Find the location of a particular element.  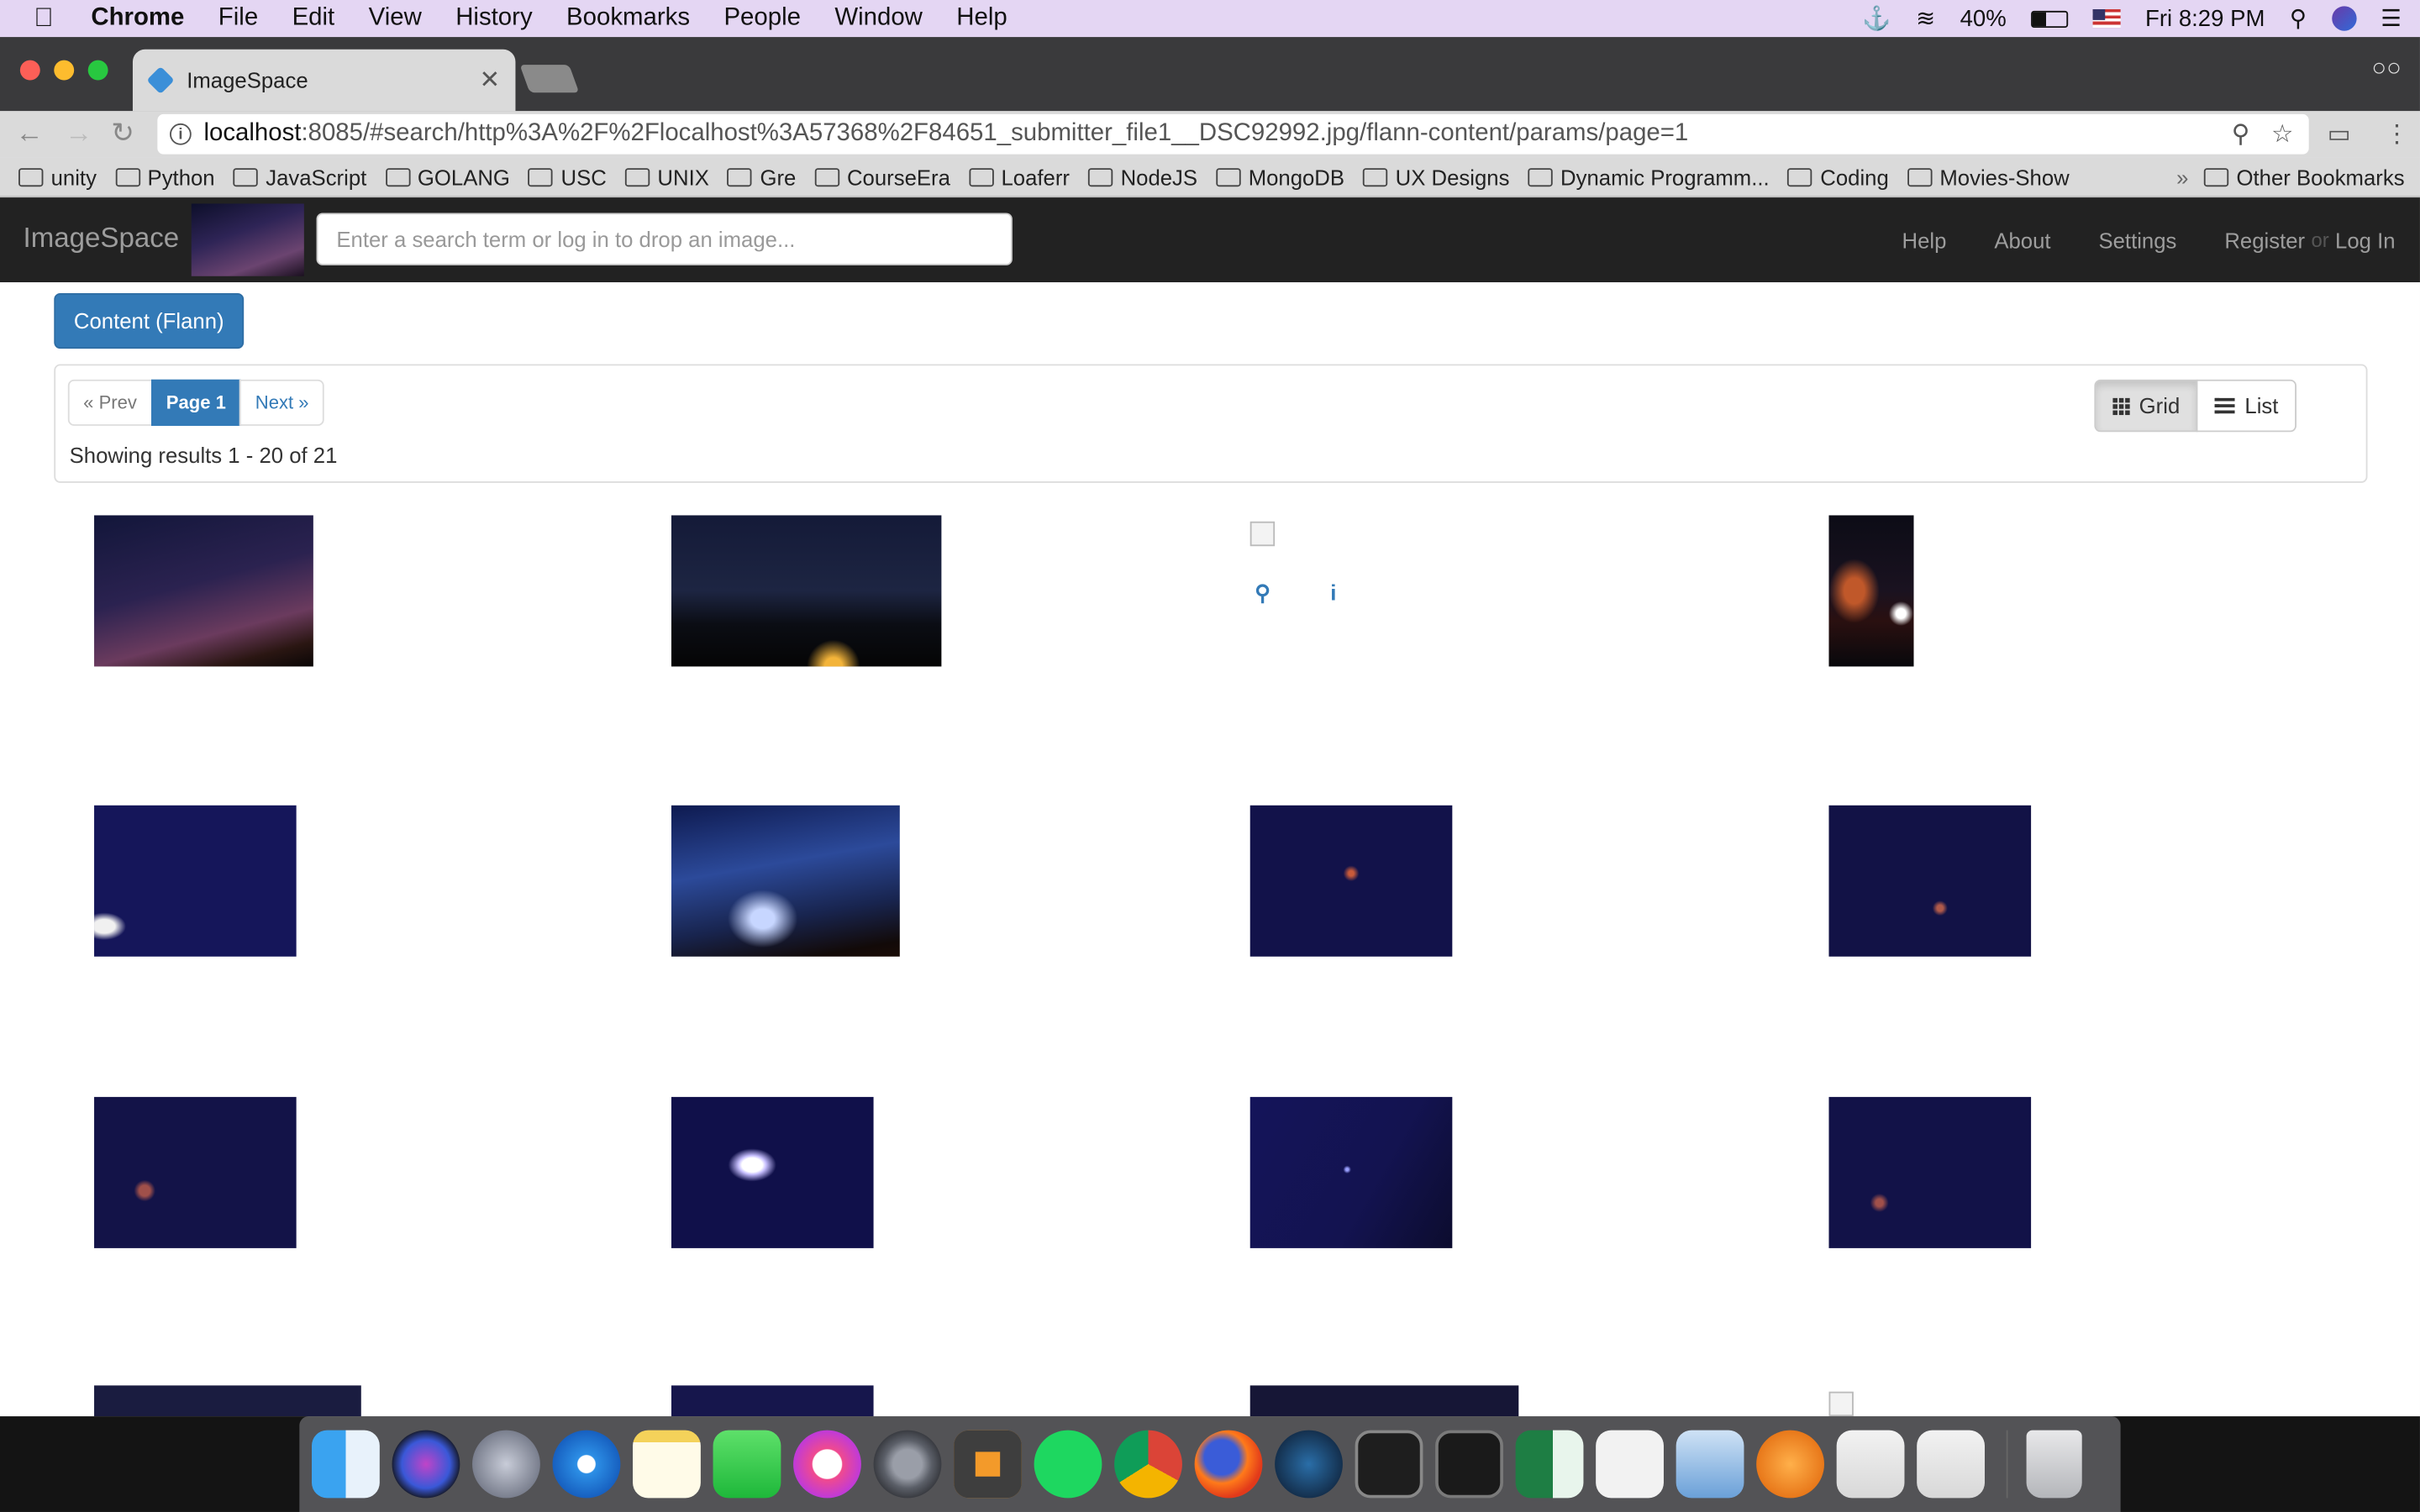

wifi-icon: ≋ is located at coordinates (1925, 18).